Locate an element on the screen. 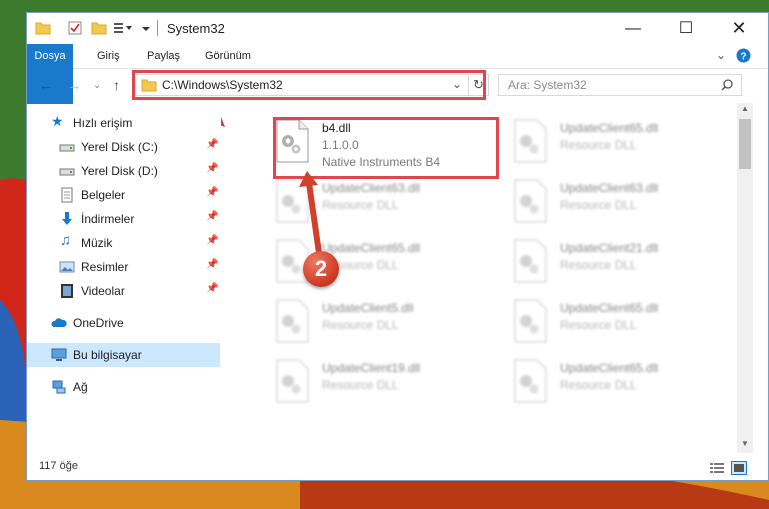 This screenshot has width=769, height=509. scroll-down-icon: ▼ is located at coordinates (745, 443).